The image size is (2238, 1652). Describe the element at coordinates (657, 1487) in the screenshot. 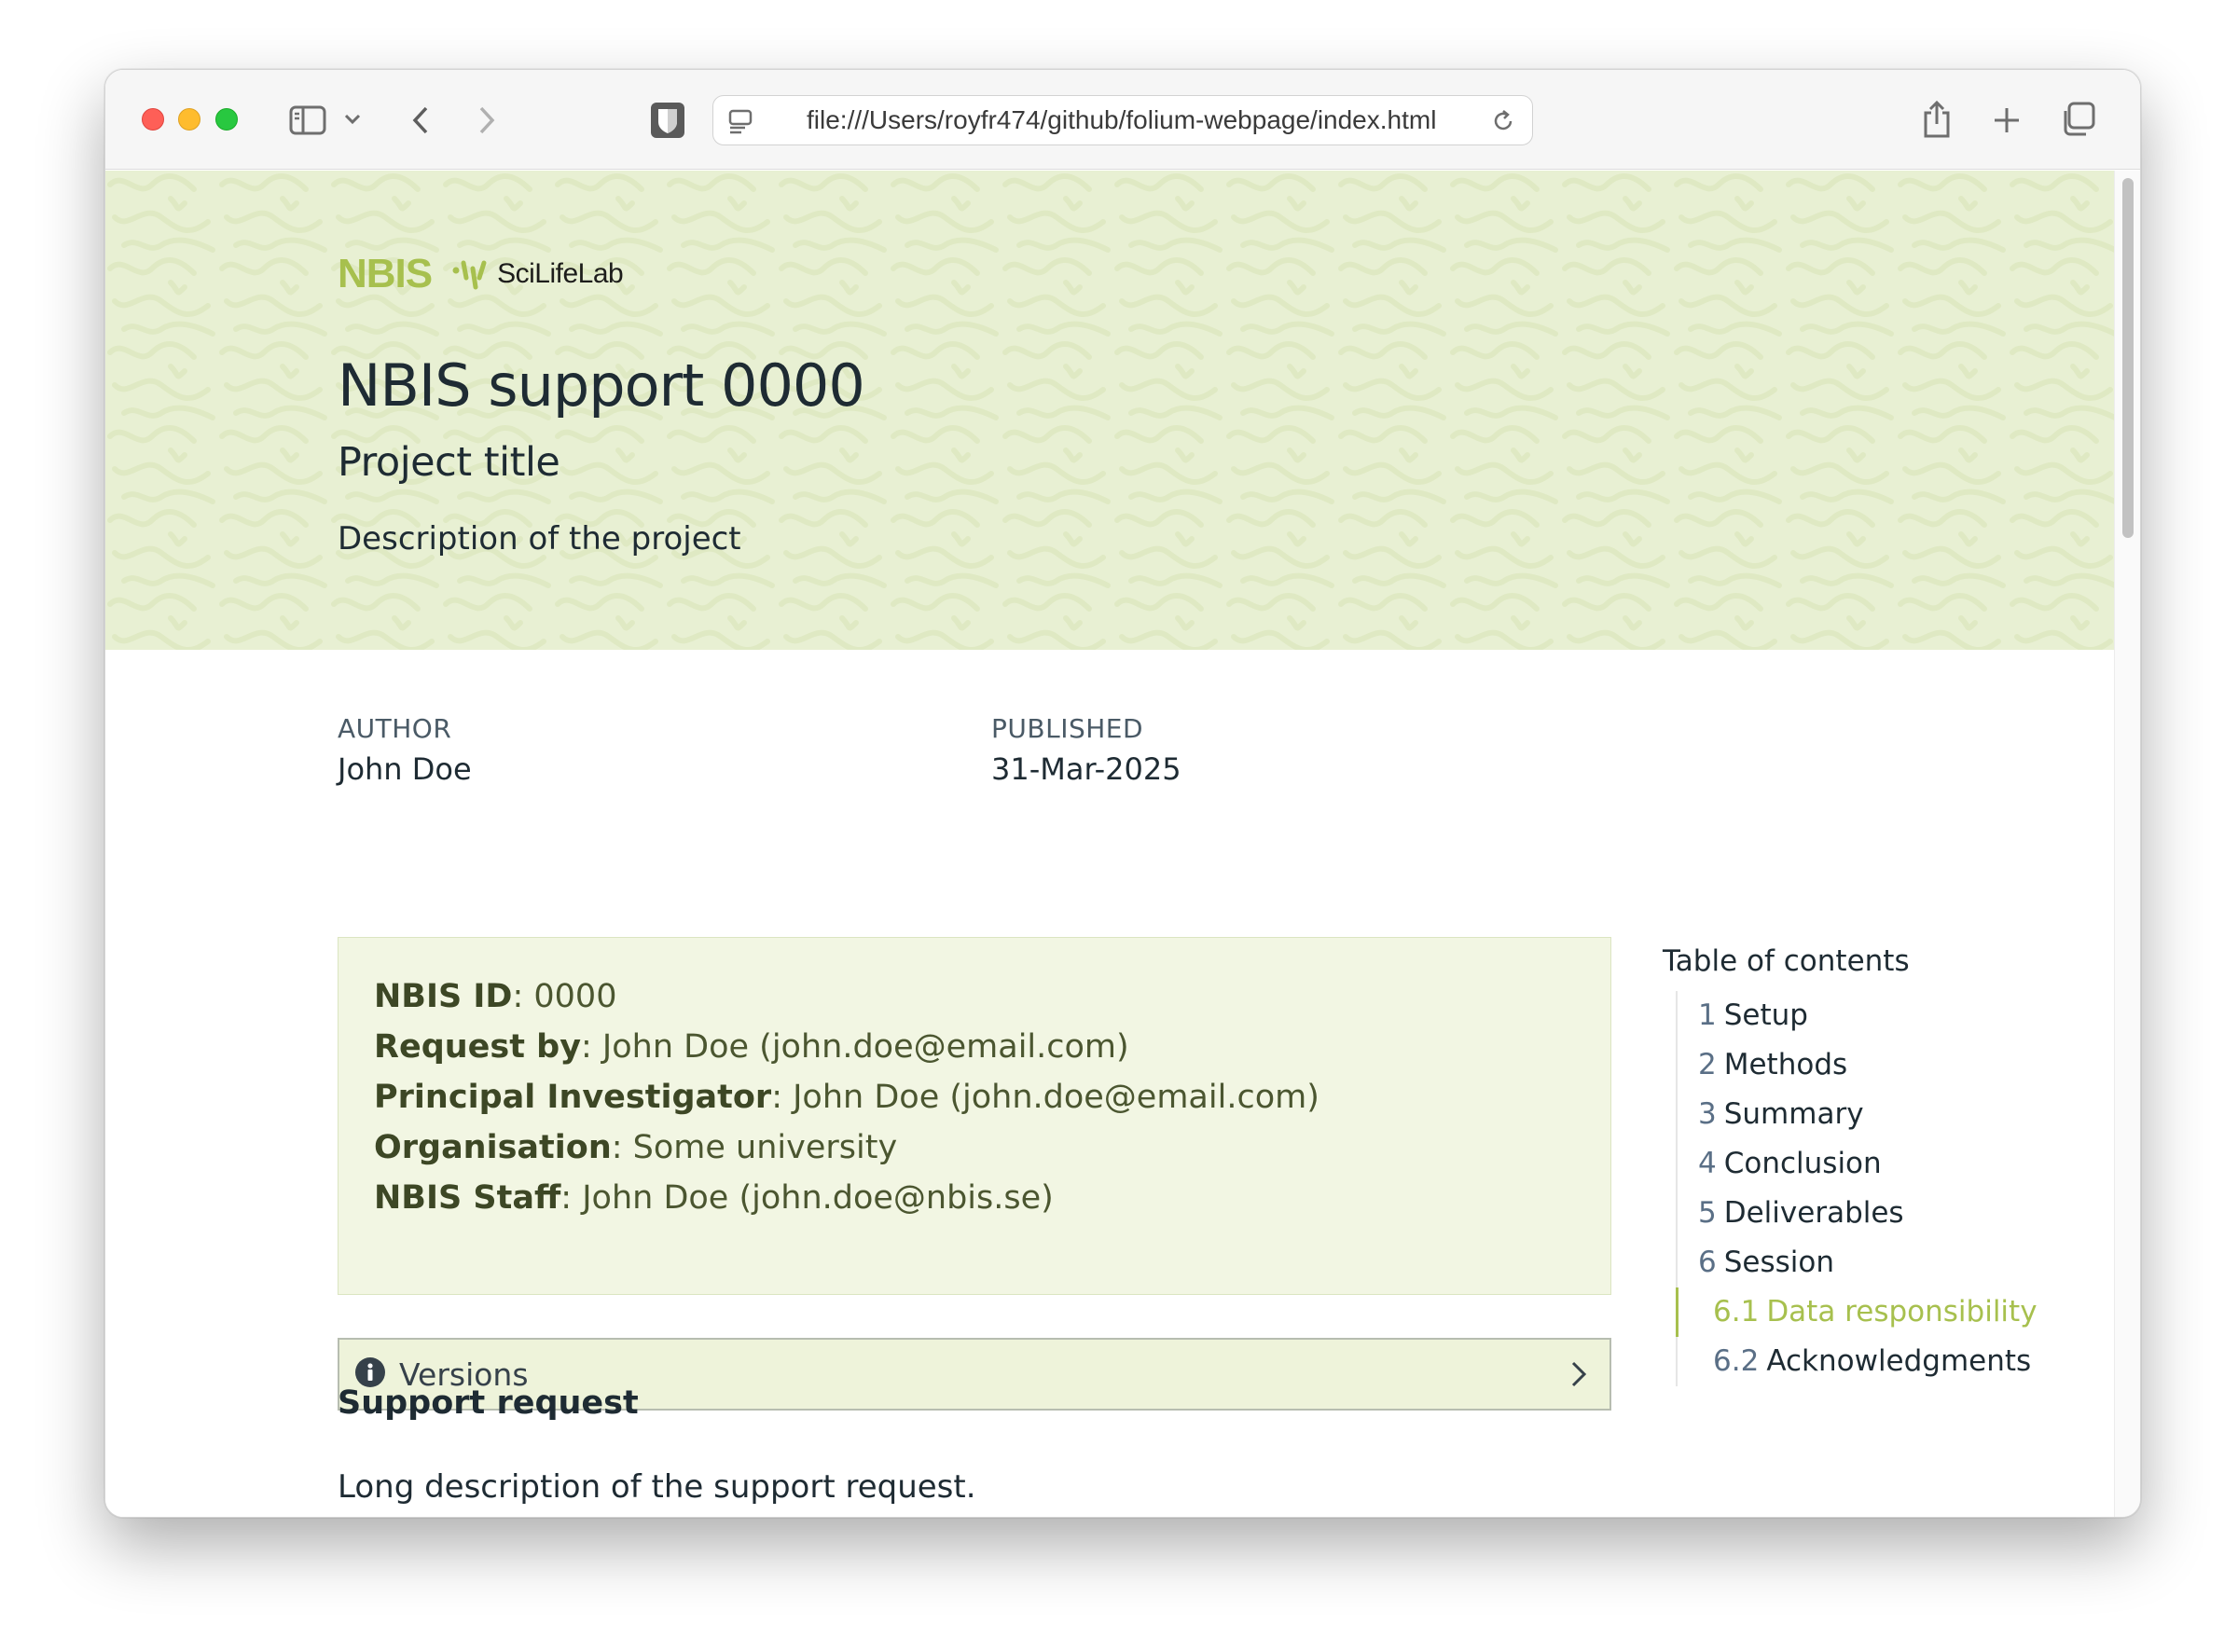

I see `support-request-text: Long description of the support request.` at that location.